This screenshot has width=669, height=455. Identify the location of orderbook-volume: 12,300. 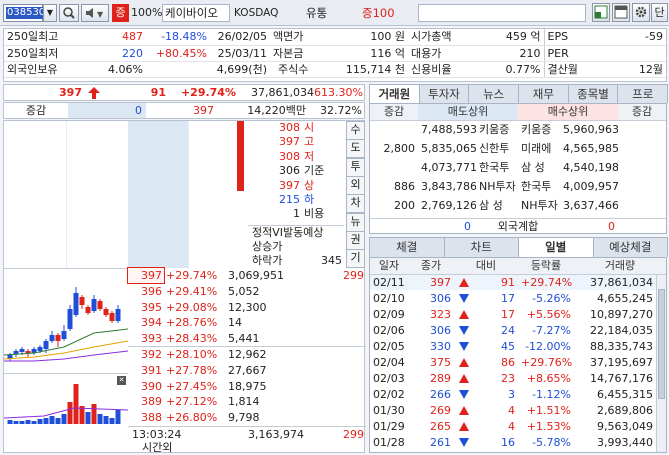
(247, 307).